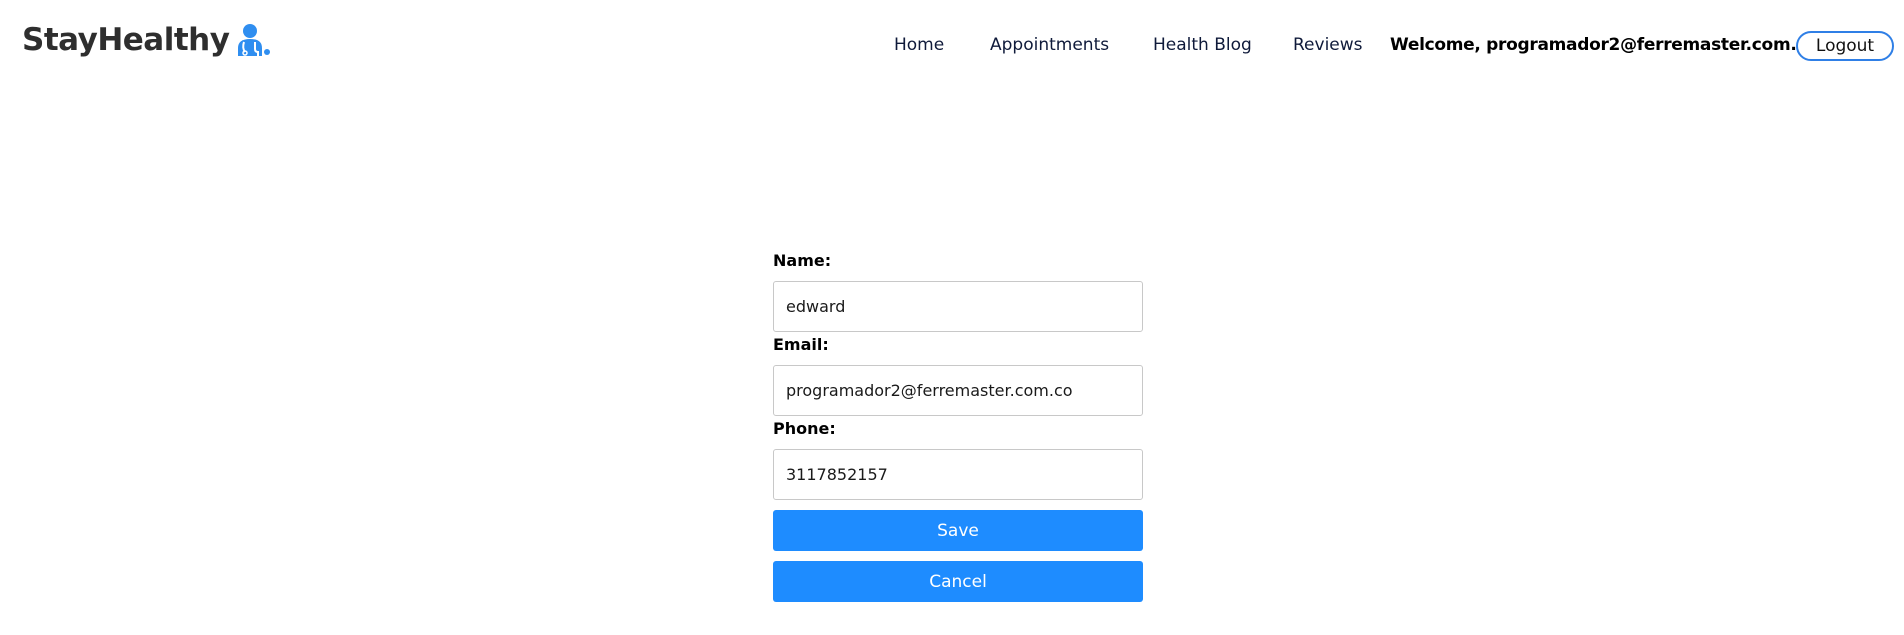 The height and width of the screenshot is (635, 1904). I want to click on doctor-icon, so click(253, 40).